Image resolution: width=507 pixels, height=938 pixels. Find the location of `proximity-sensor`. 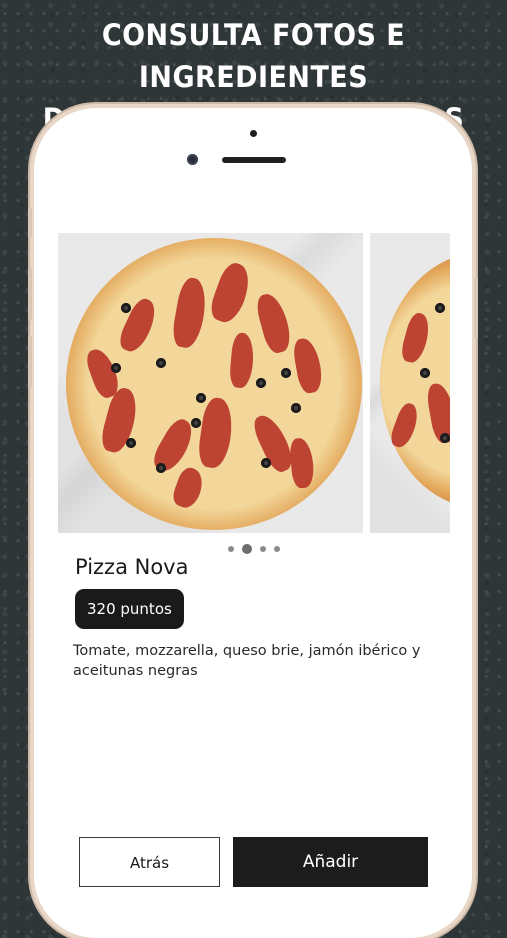

proximity-sensor is located at coordinates (253, 133).